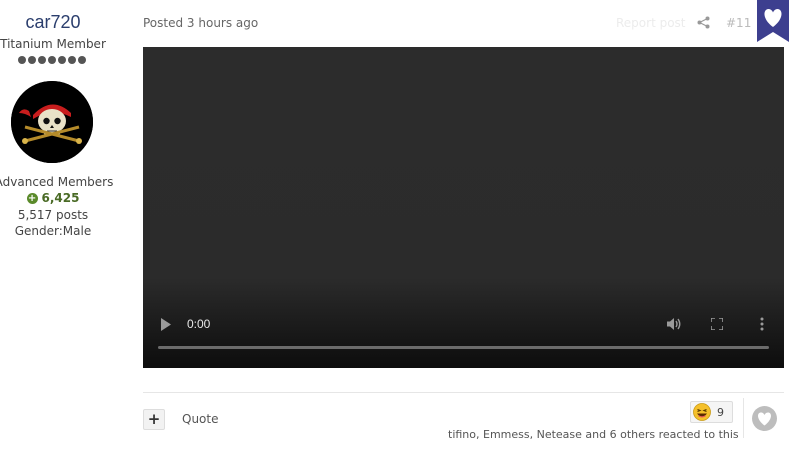 The image size is (800, 453). What do you see at coordinates (762, 324) in the screenshot?
I see `more-options-icon` at bounding box center [762, 324].